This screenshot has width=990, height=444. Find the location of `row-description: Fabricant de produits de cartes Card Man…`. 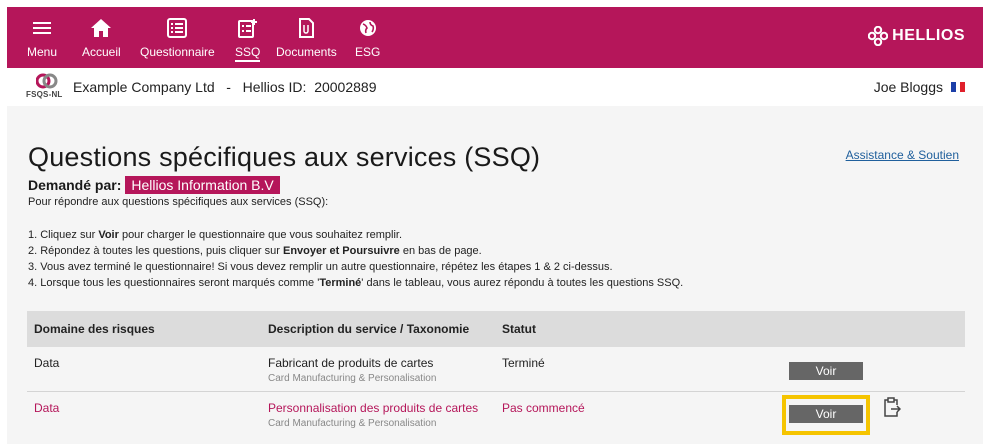

row-description: Fabricant de produits de cartes Card Man… is located at coordinates (352, 370).